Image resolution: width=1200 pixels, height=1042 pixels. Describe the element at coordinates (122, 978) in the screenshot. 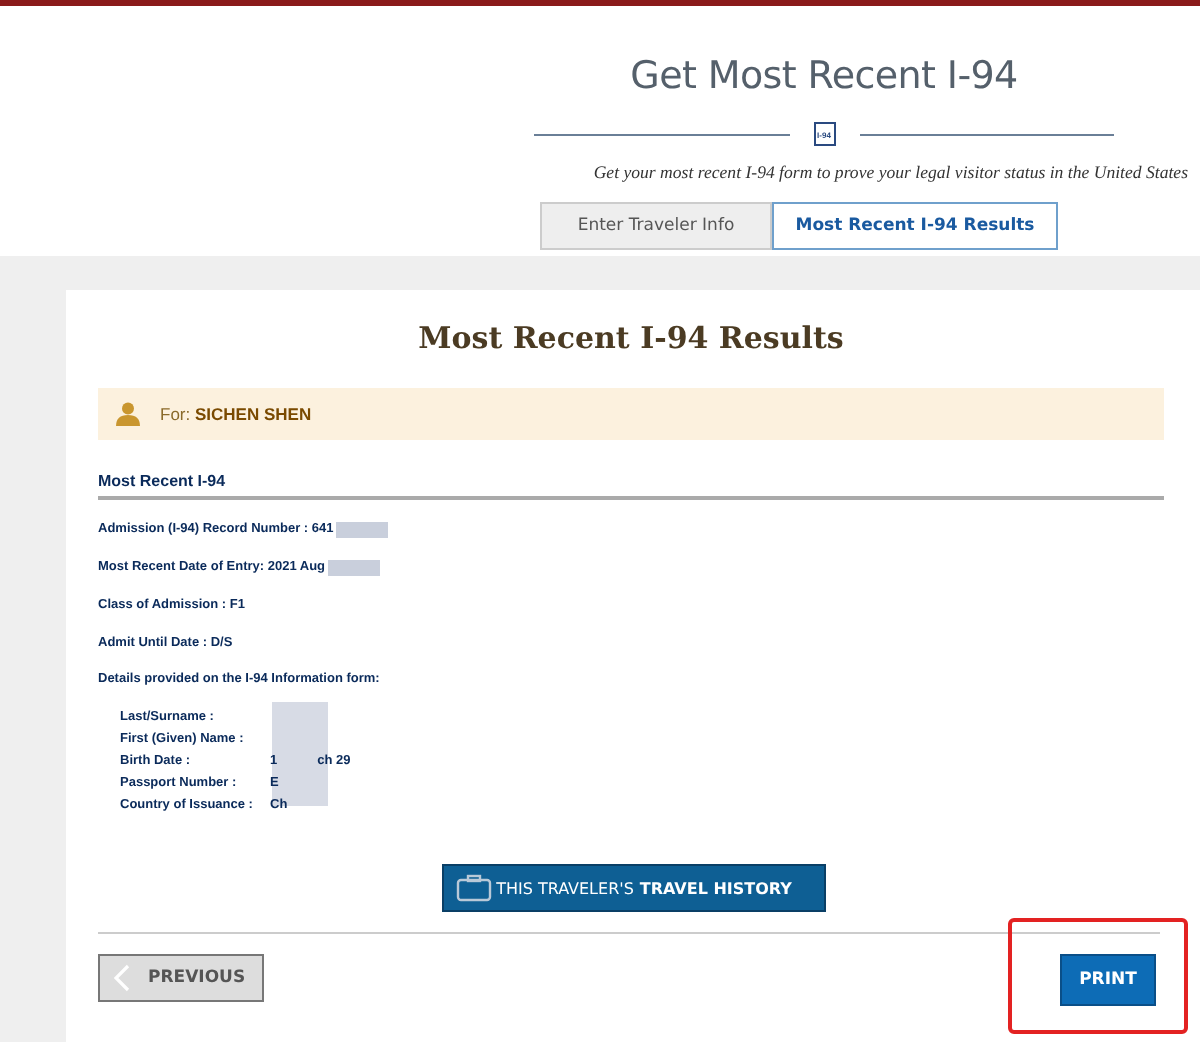

I see `chevron-left-icon` at that location.